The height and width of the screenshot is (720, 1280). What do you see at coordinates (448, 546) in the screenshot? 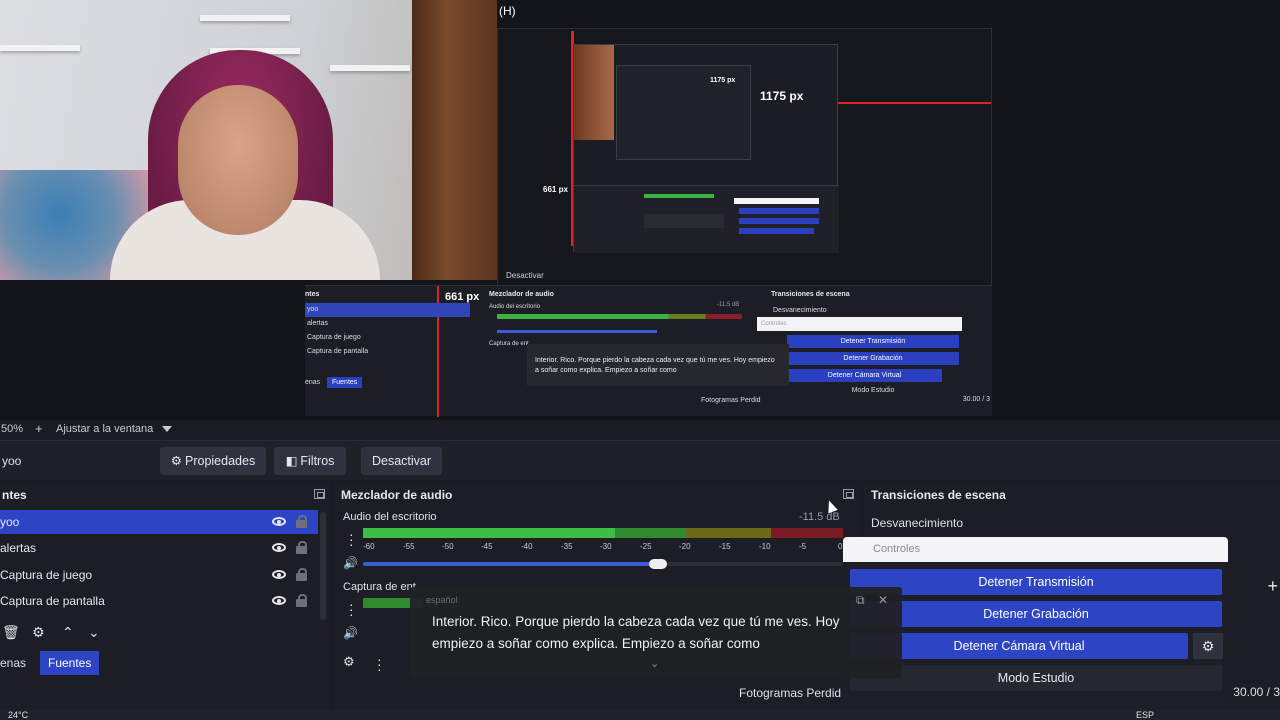
I see `tick-label: -50` at bounding box center [448, 546].